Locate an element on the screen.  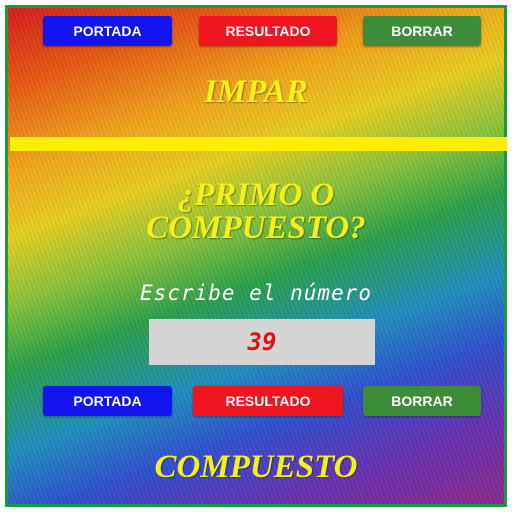
portada-button-bottom: PORTADA is located at coordinates (107, 401).